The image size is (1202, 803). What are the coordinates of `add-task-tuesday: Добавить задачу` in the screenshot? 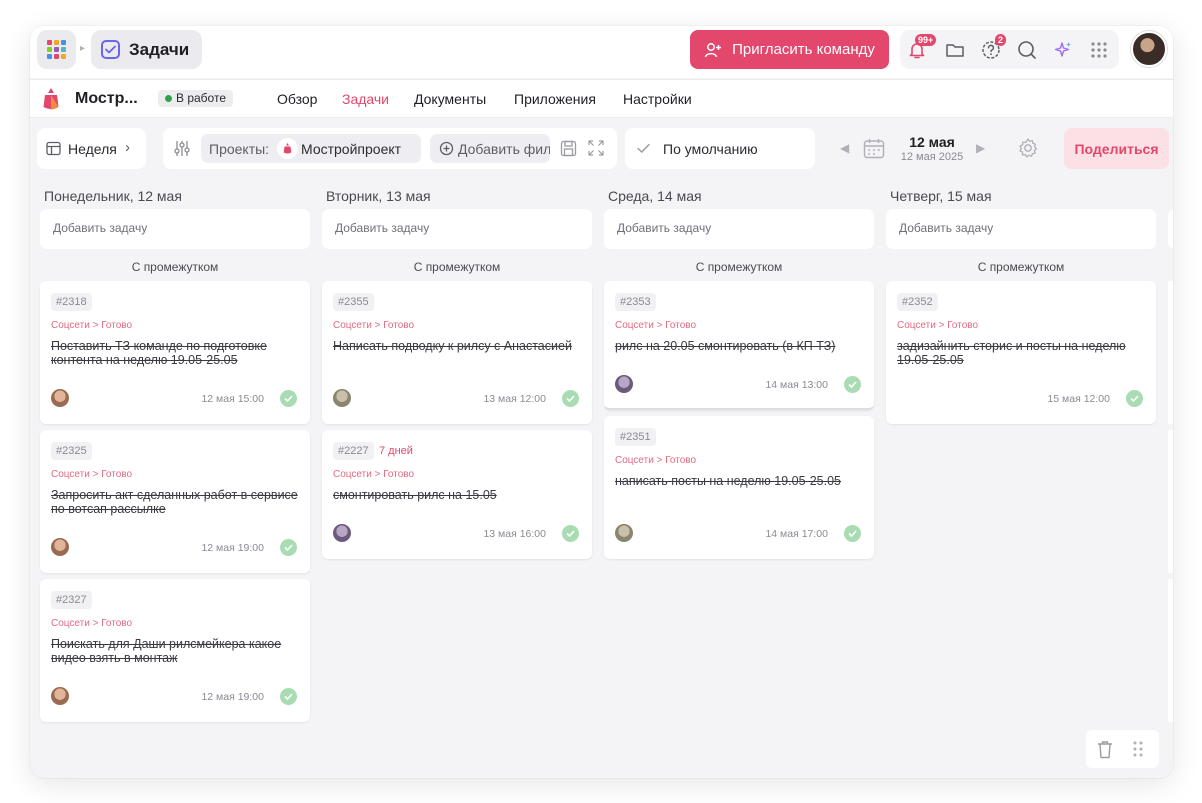 It's located at (457, 229).